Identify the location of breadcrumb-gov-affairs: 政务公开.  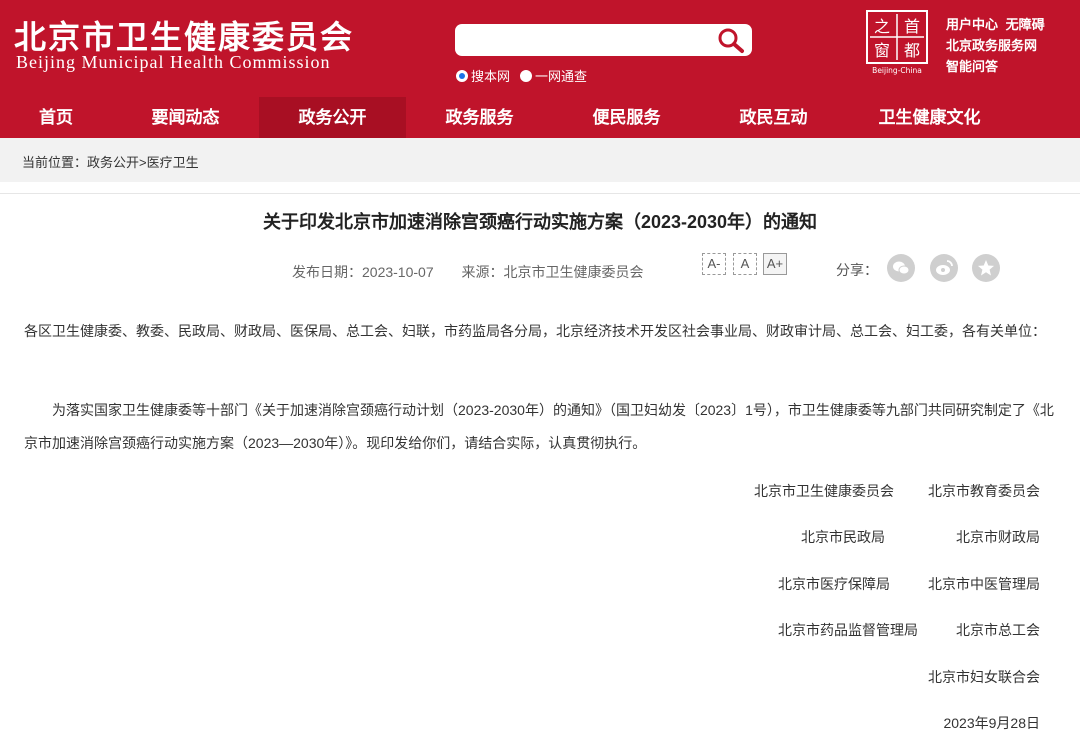
(113, 162).